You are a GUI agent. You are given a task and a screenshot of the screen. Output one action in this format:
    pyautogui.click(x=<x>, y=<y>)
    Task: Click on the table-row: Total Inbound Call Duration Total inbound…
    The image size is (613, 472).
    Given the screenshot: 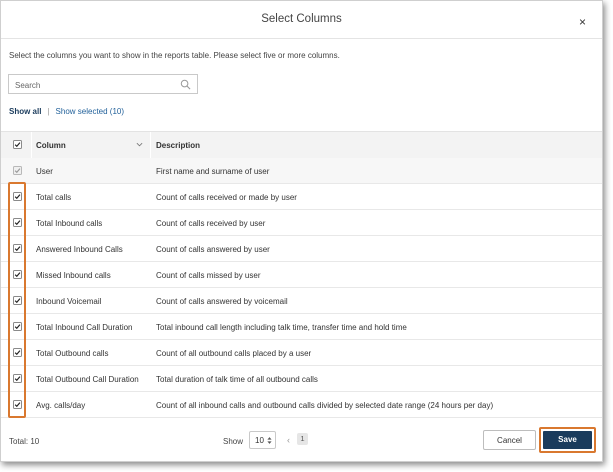 What is the action you would take?
    pyautogui.click(x=301, y=327)
    